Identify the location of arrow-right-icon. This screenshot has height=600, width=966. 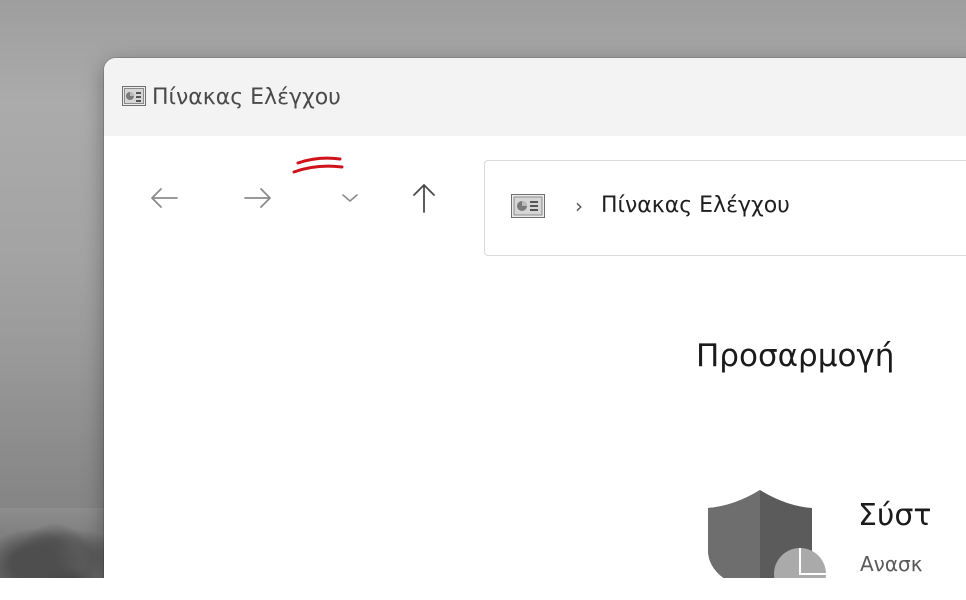
(257, 198).